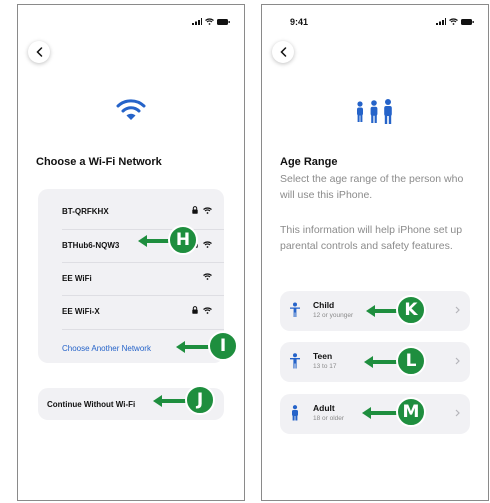 Image resolution: width=490 pixels, height=503 pixels. I want to click on network-row: BT-QRFKHX, so click(131, 211).